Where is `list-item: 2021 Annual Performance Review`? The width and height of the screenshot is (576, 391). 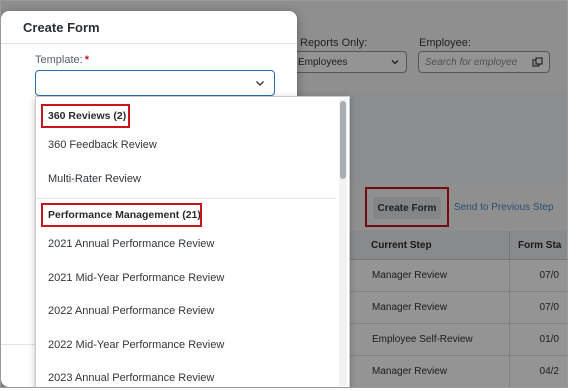
list-item: 2021 Annual Performance Review is located at coordinates (186, 244).